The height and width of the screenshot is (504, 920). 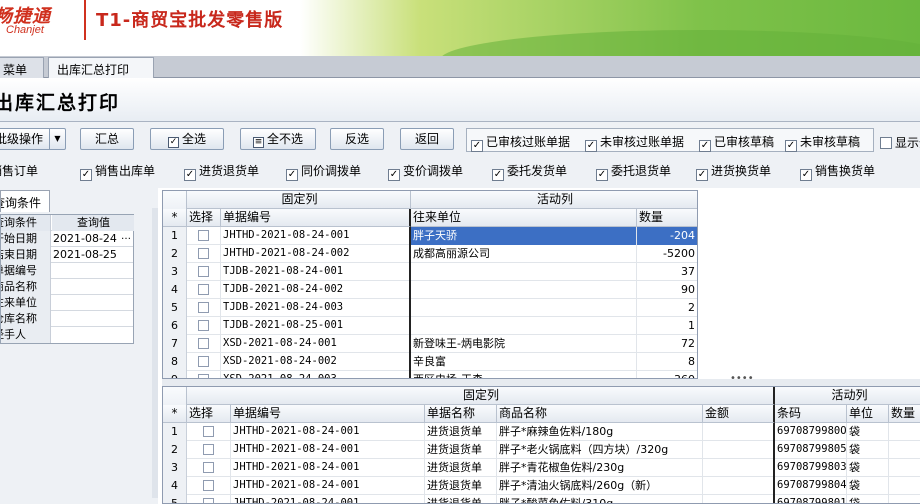 What do you see at coordinates (117, 171) in the screenshot?
I see `filter-sales-outbound: ✓ 销售出库单` at bounding box center [117, 171].